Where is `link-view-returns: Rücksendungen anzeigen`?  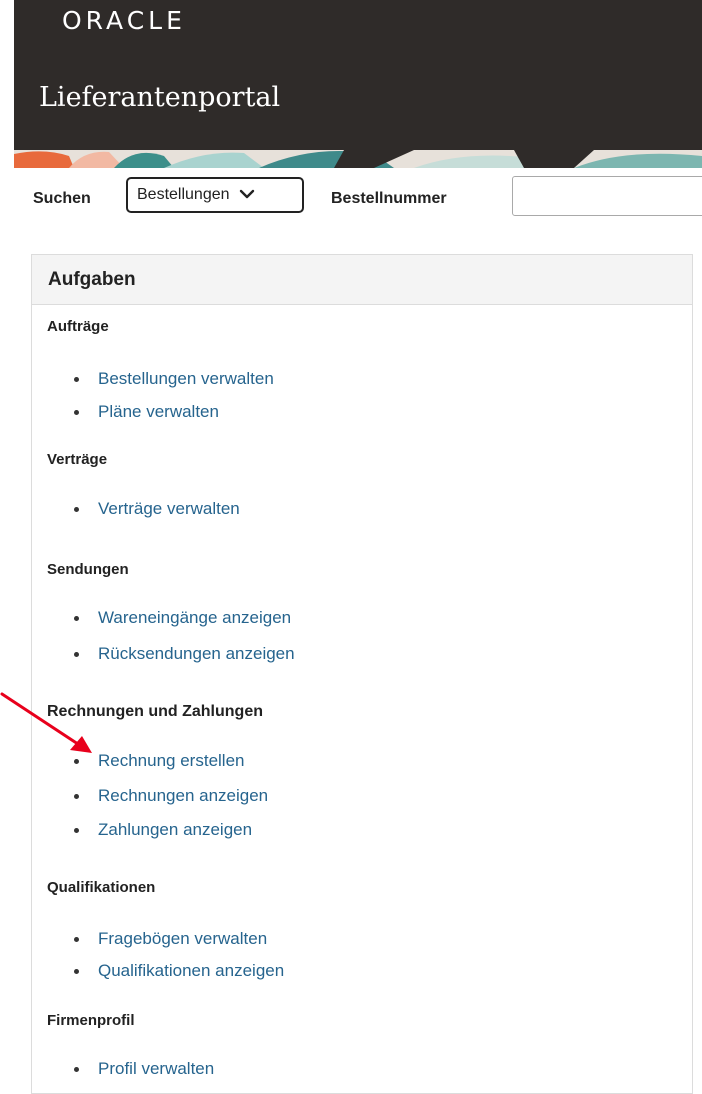 link-view-returns: Rücksendungen anzeigen is located at coordinates (196, 654).